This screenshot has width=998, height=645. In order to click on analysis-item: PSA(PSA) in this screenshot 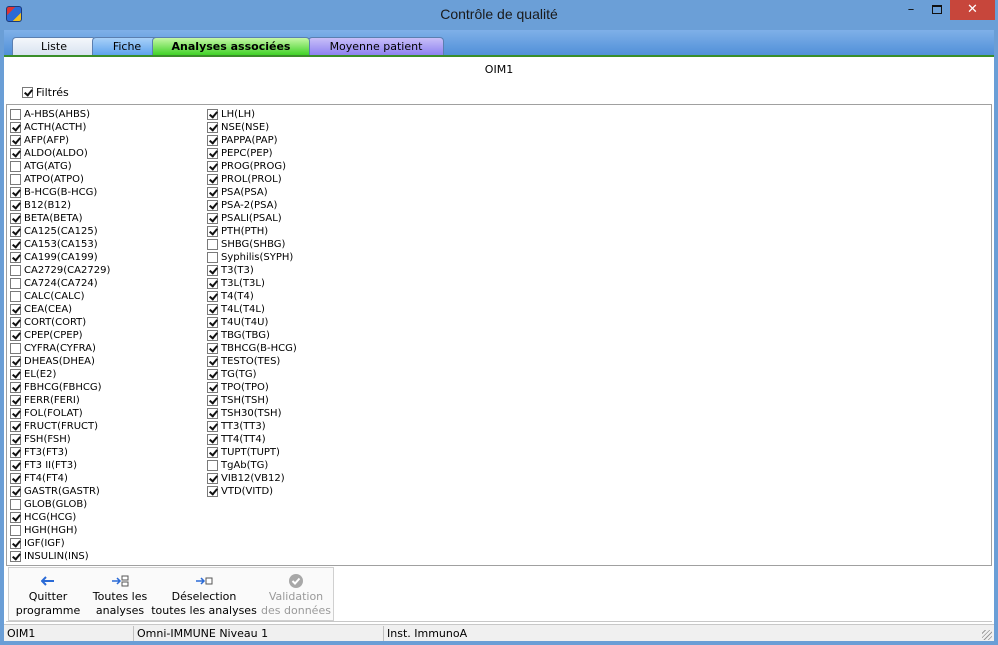, I will do `click(252, 192)`.